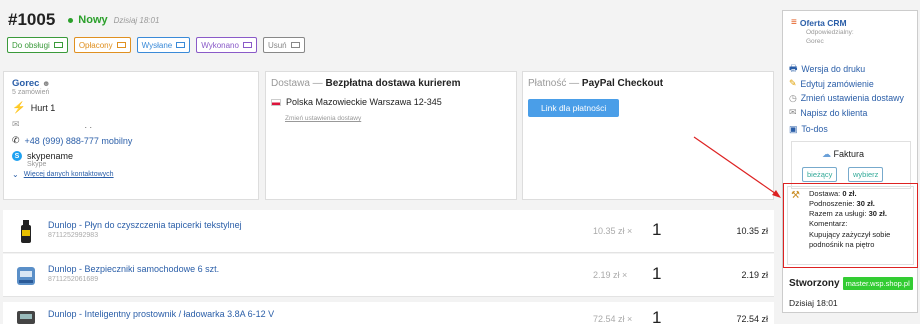 This screenshot has height=324, width=920. I want to click on product-total: 2.19 zł, so click(754, 275).